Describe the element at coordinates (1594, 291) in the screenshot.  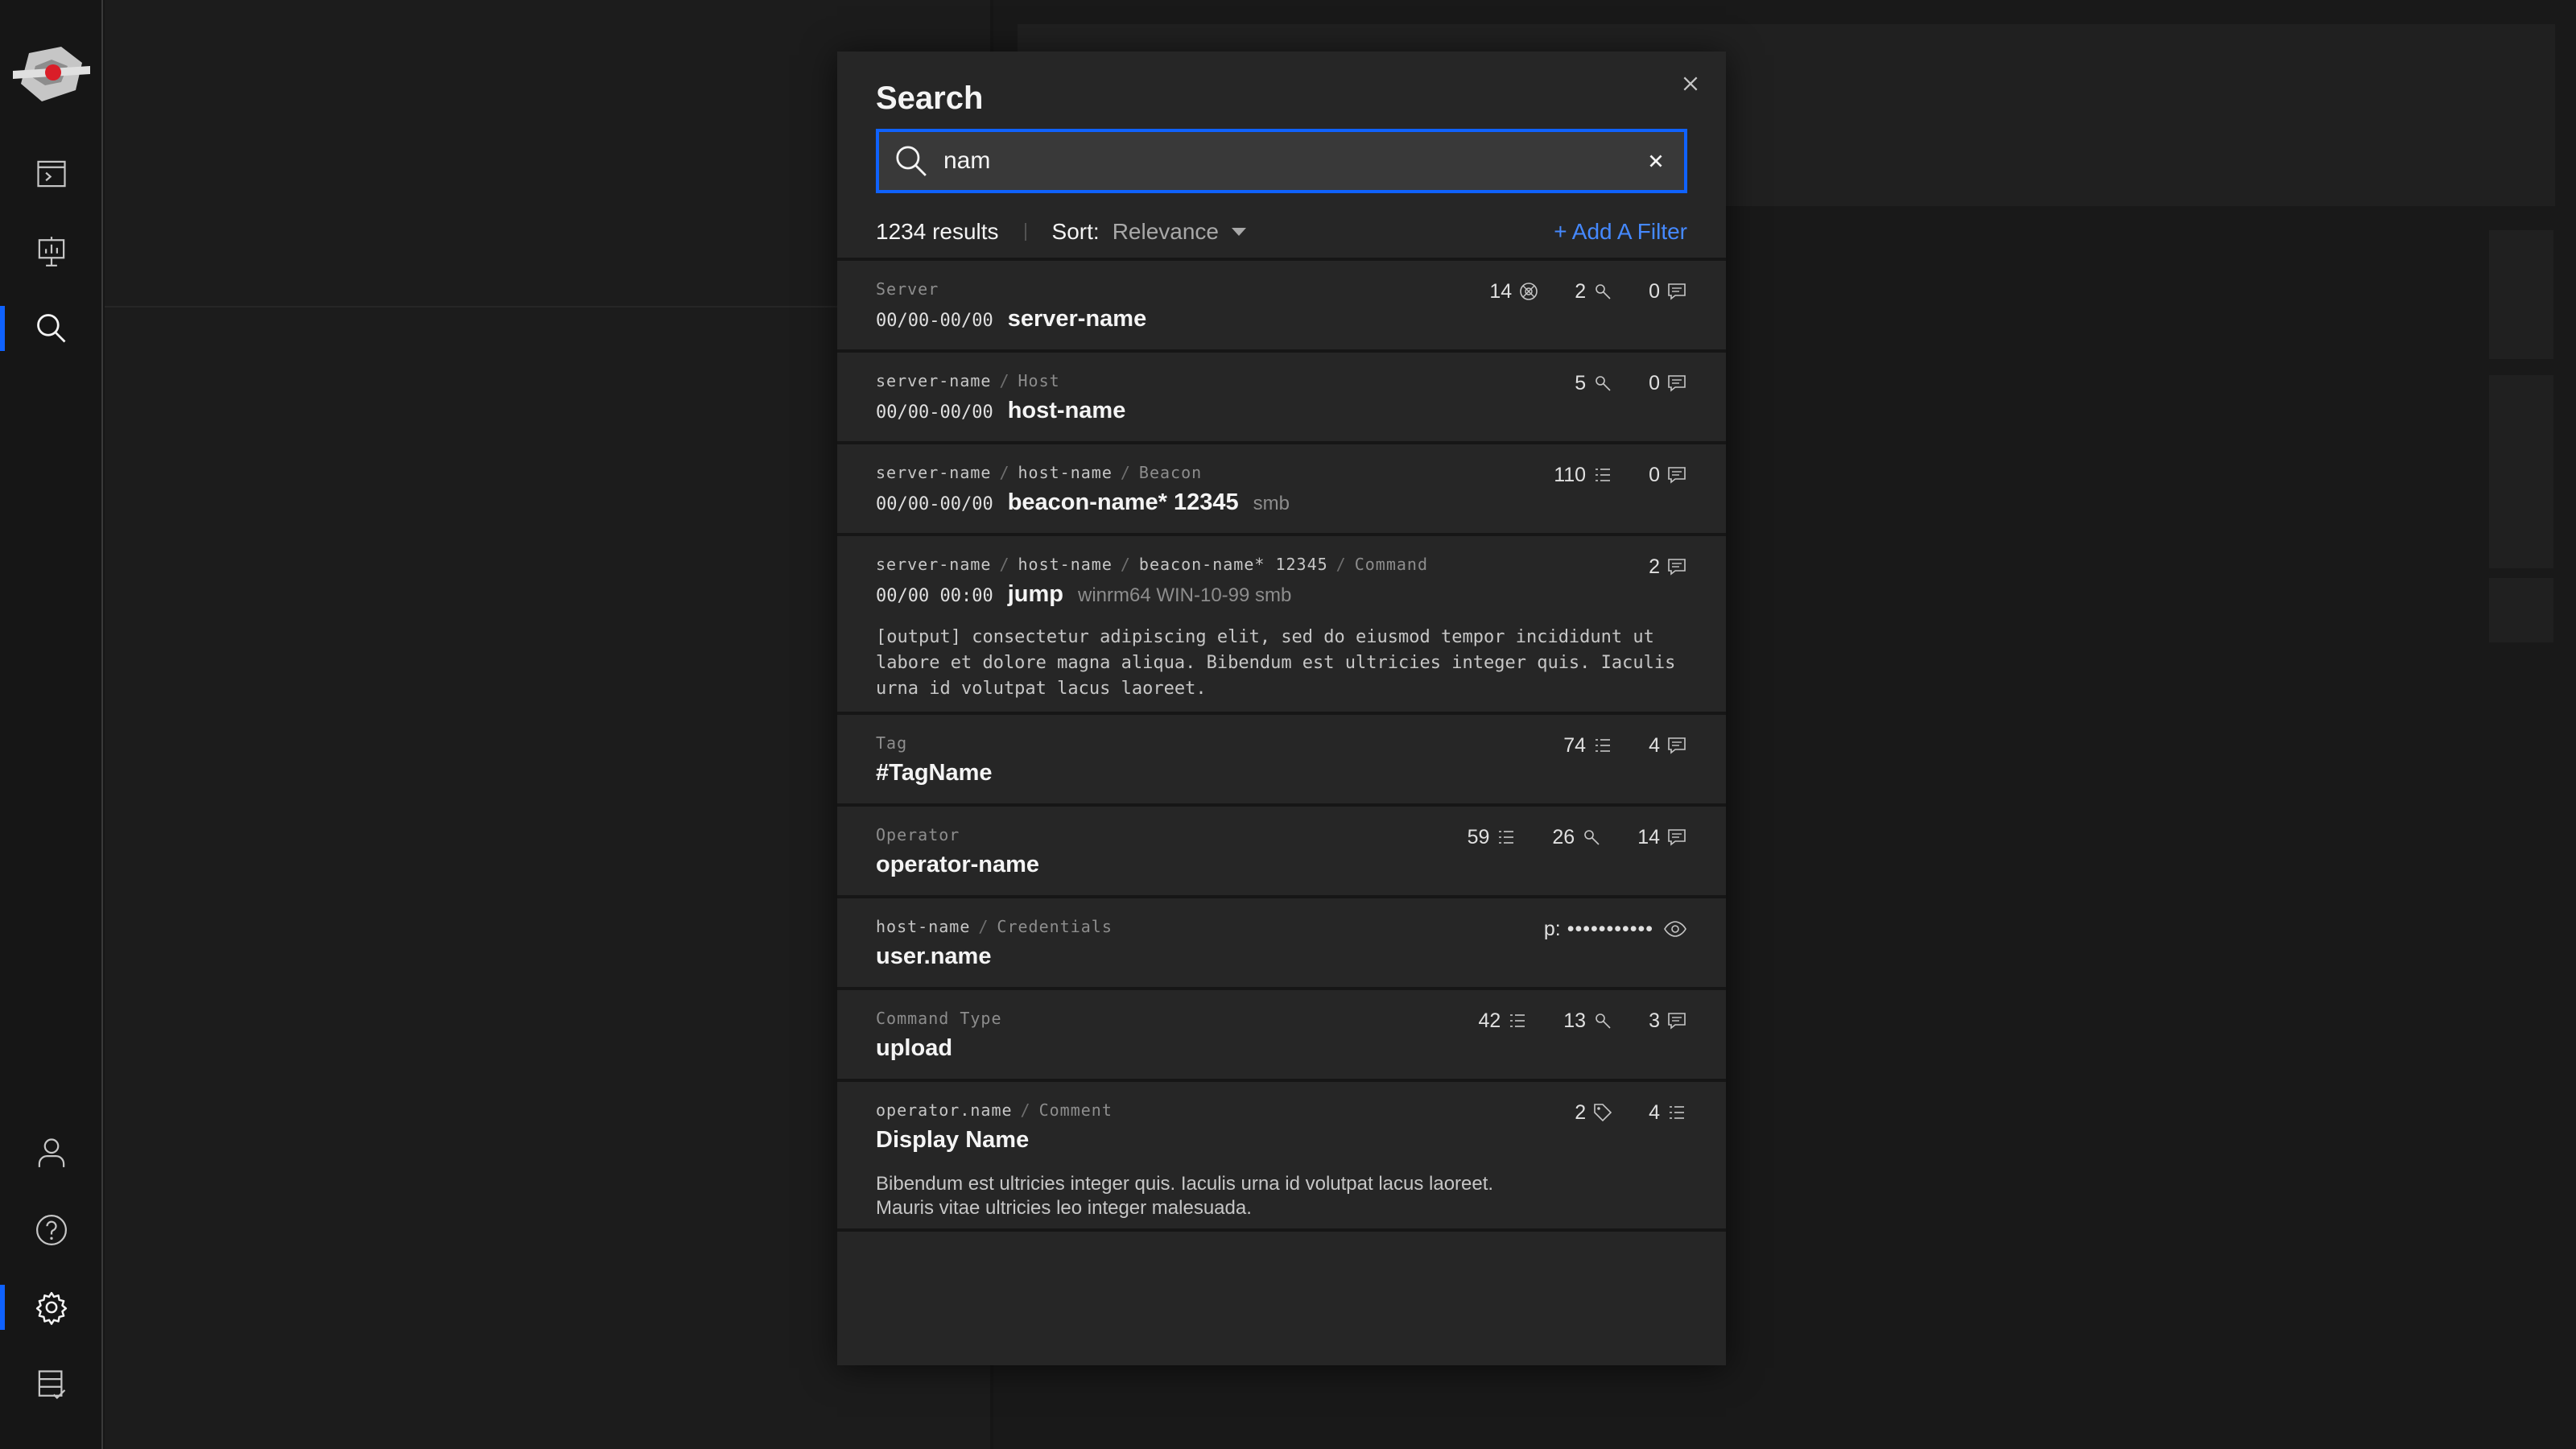
I see `stat-beacons: 2` at that location.